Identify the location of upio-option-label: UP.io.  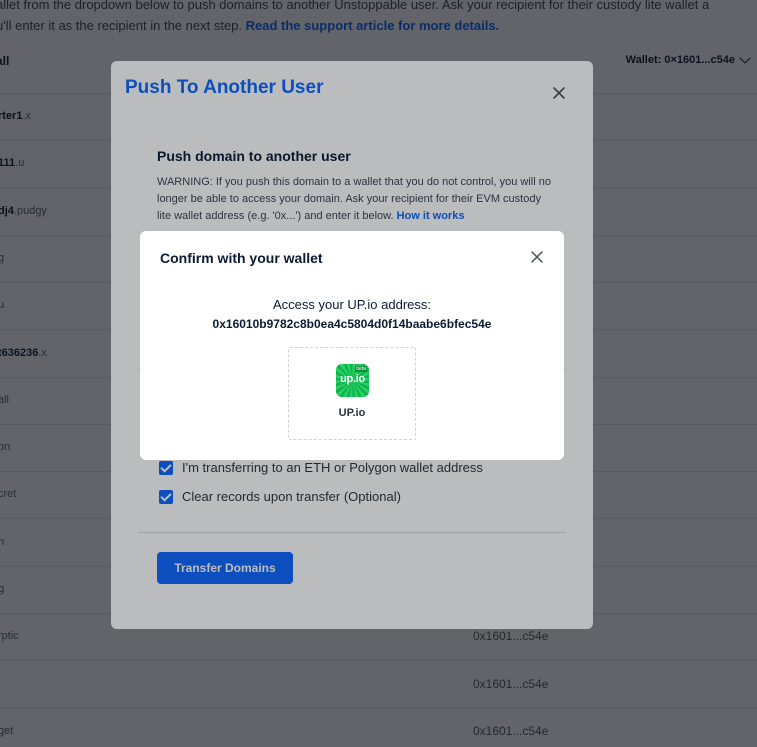
(352, 413).